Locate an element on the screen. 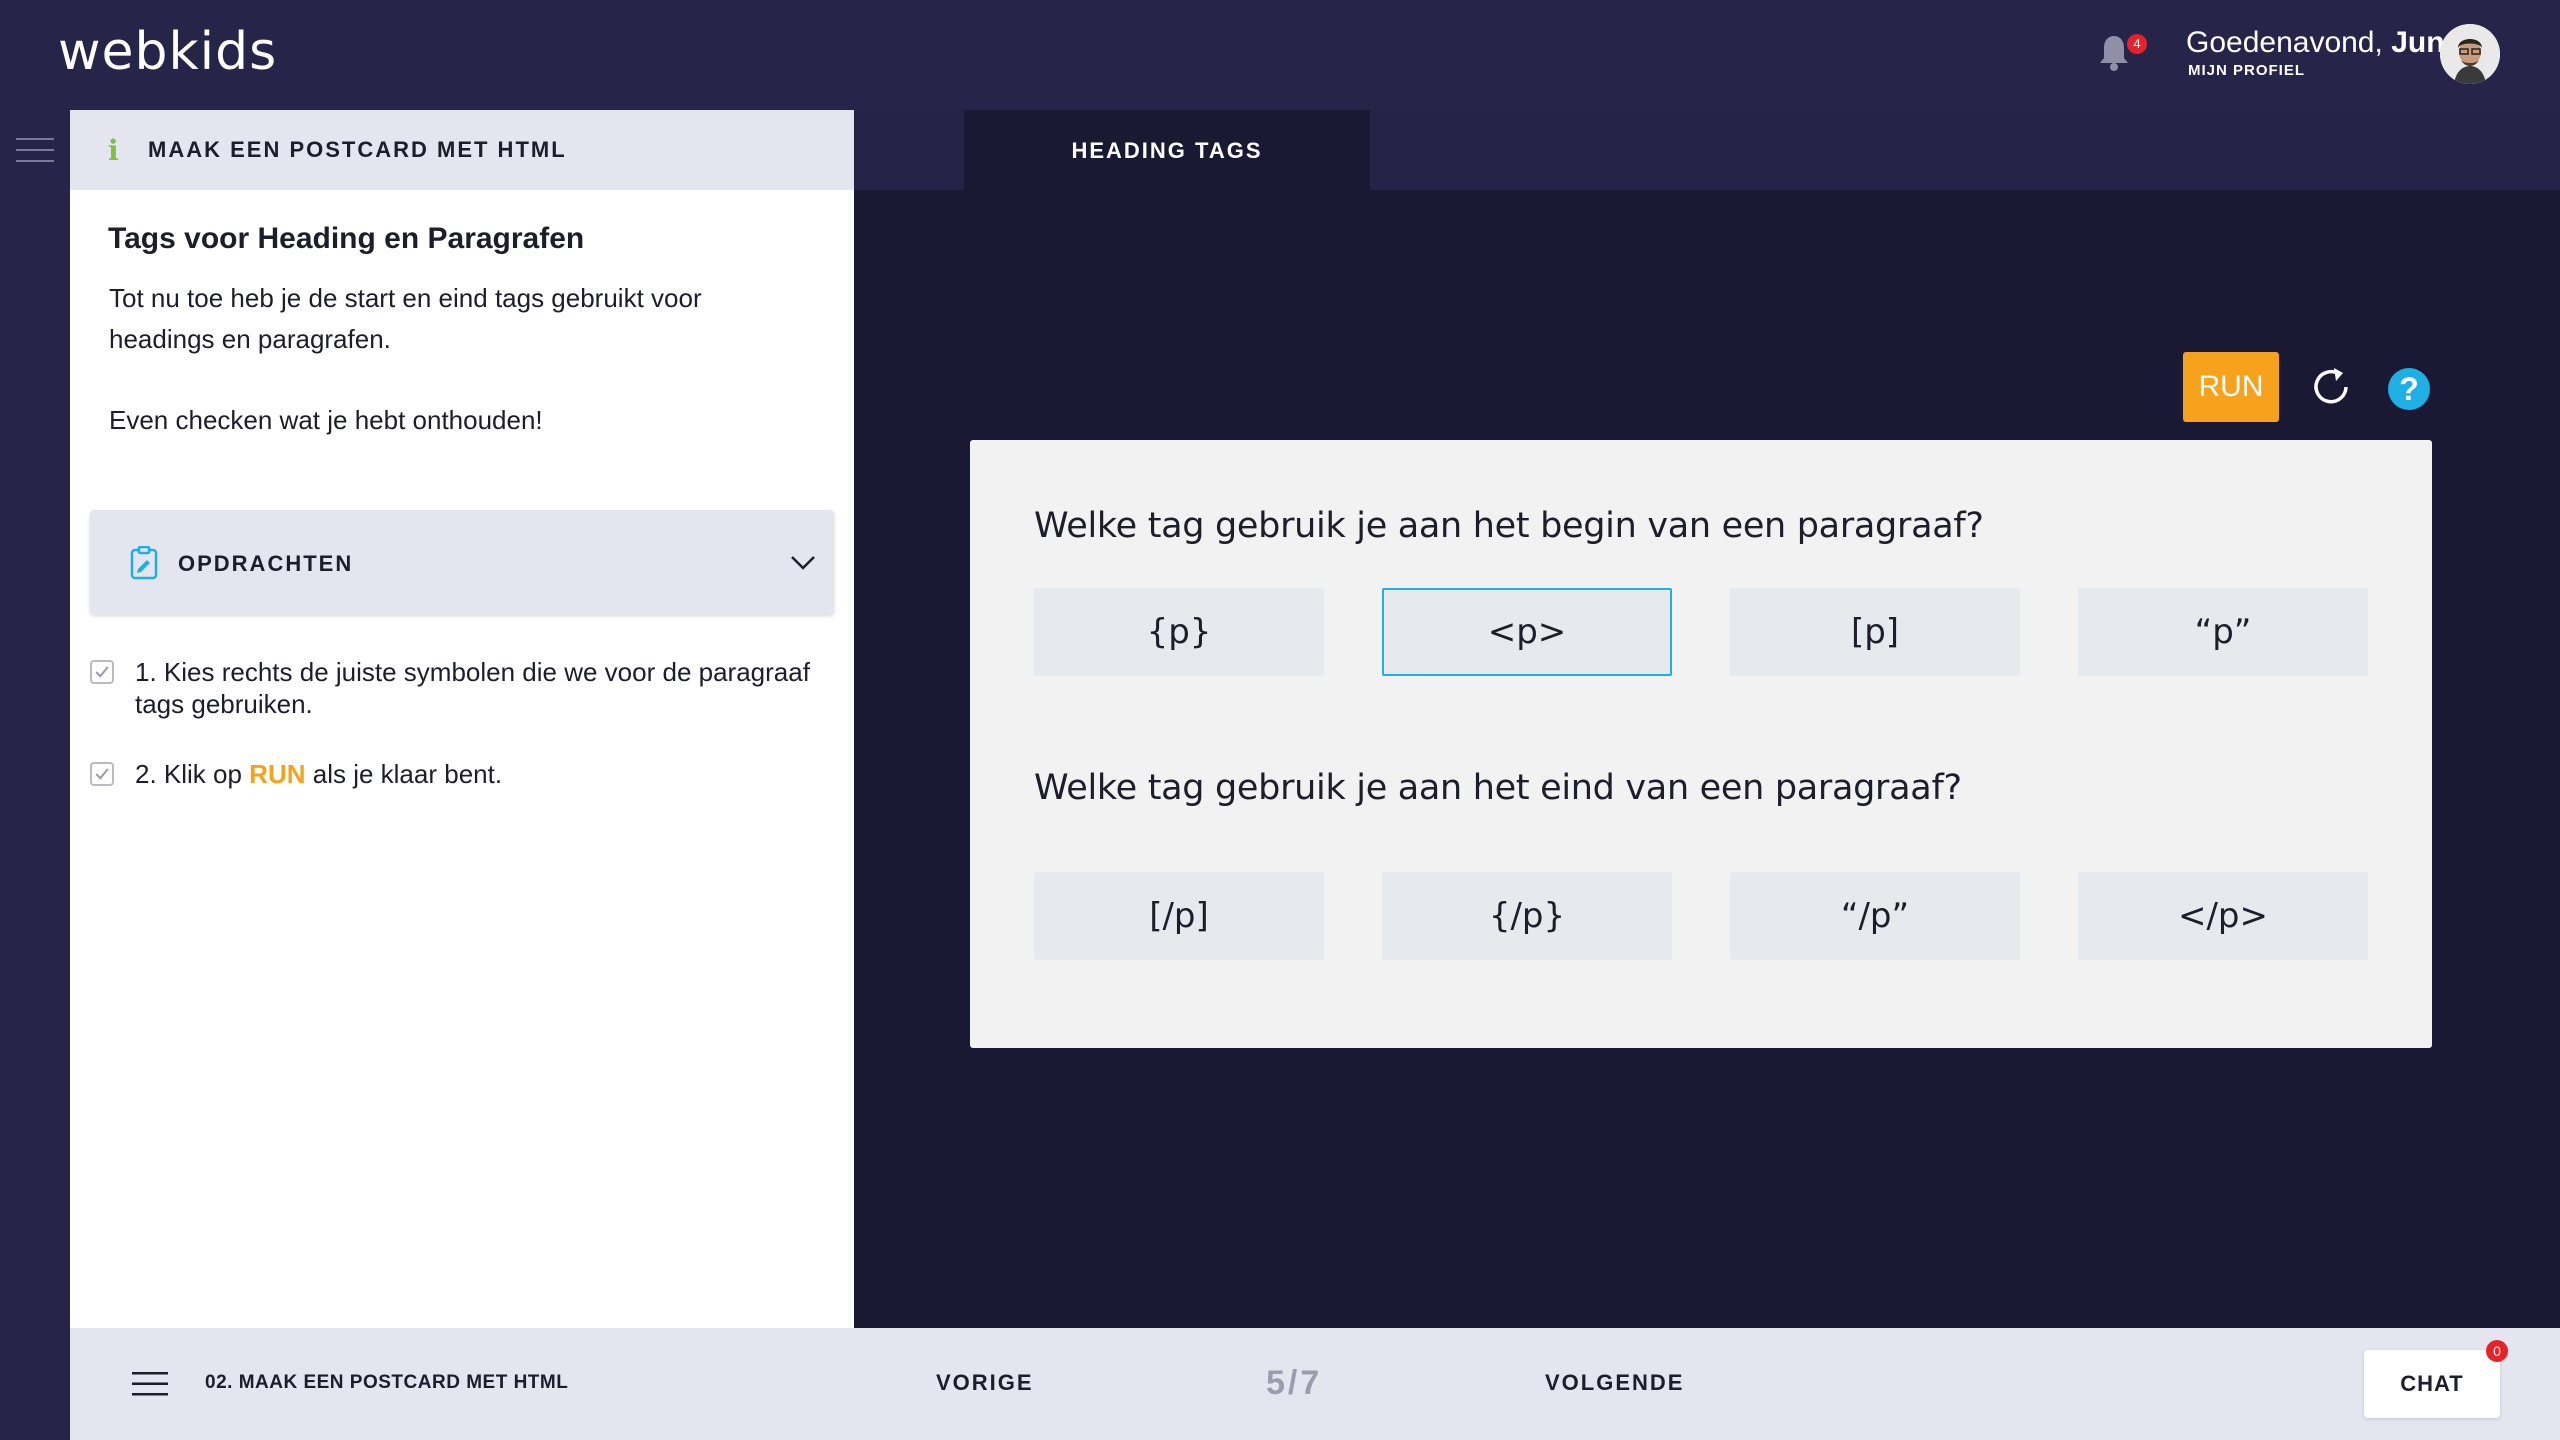 Image resolution: width=2560 pixels, height=1440 pixels. answer-option: [p] is located at coordinates (1875, 632).